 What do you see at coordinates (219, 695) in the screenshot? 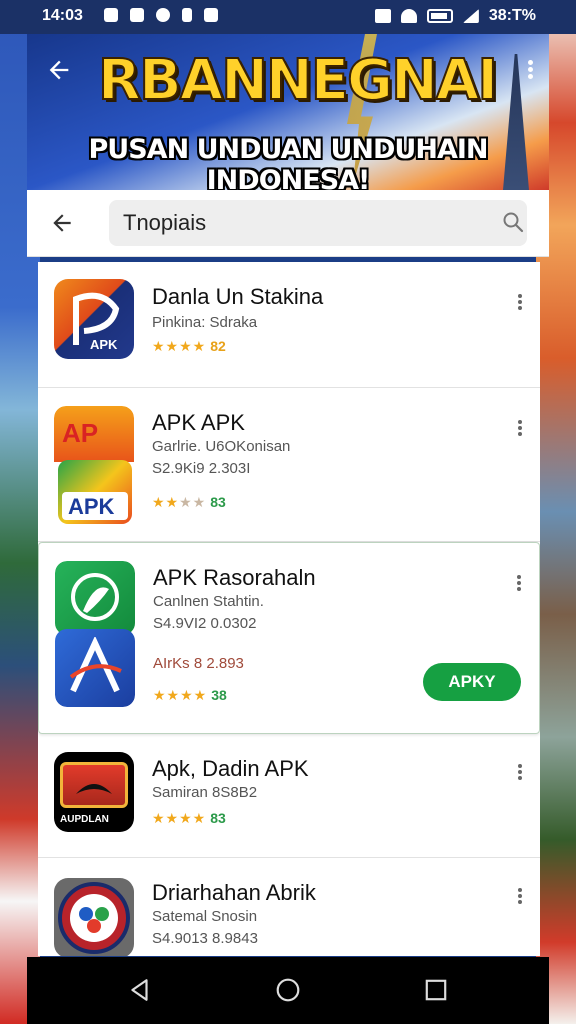
I see `rating-value: 38` at bounding box center [219, 695].